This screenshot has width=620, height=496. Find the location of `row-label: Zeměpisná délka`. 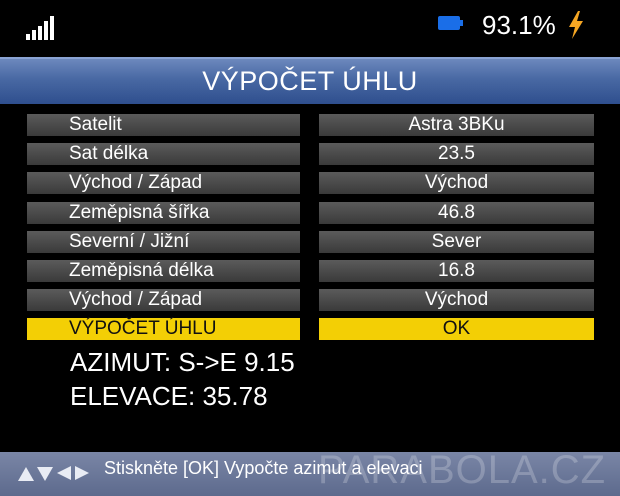

row-label: Zeměpisná délka is located at coordinates (163, 271).